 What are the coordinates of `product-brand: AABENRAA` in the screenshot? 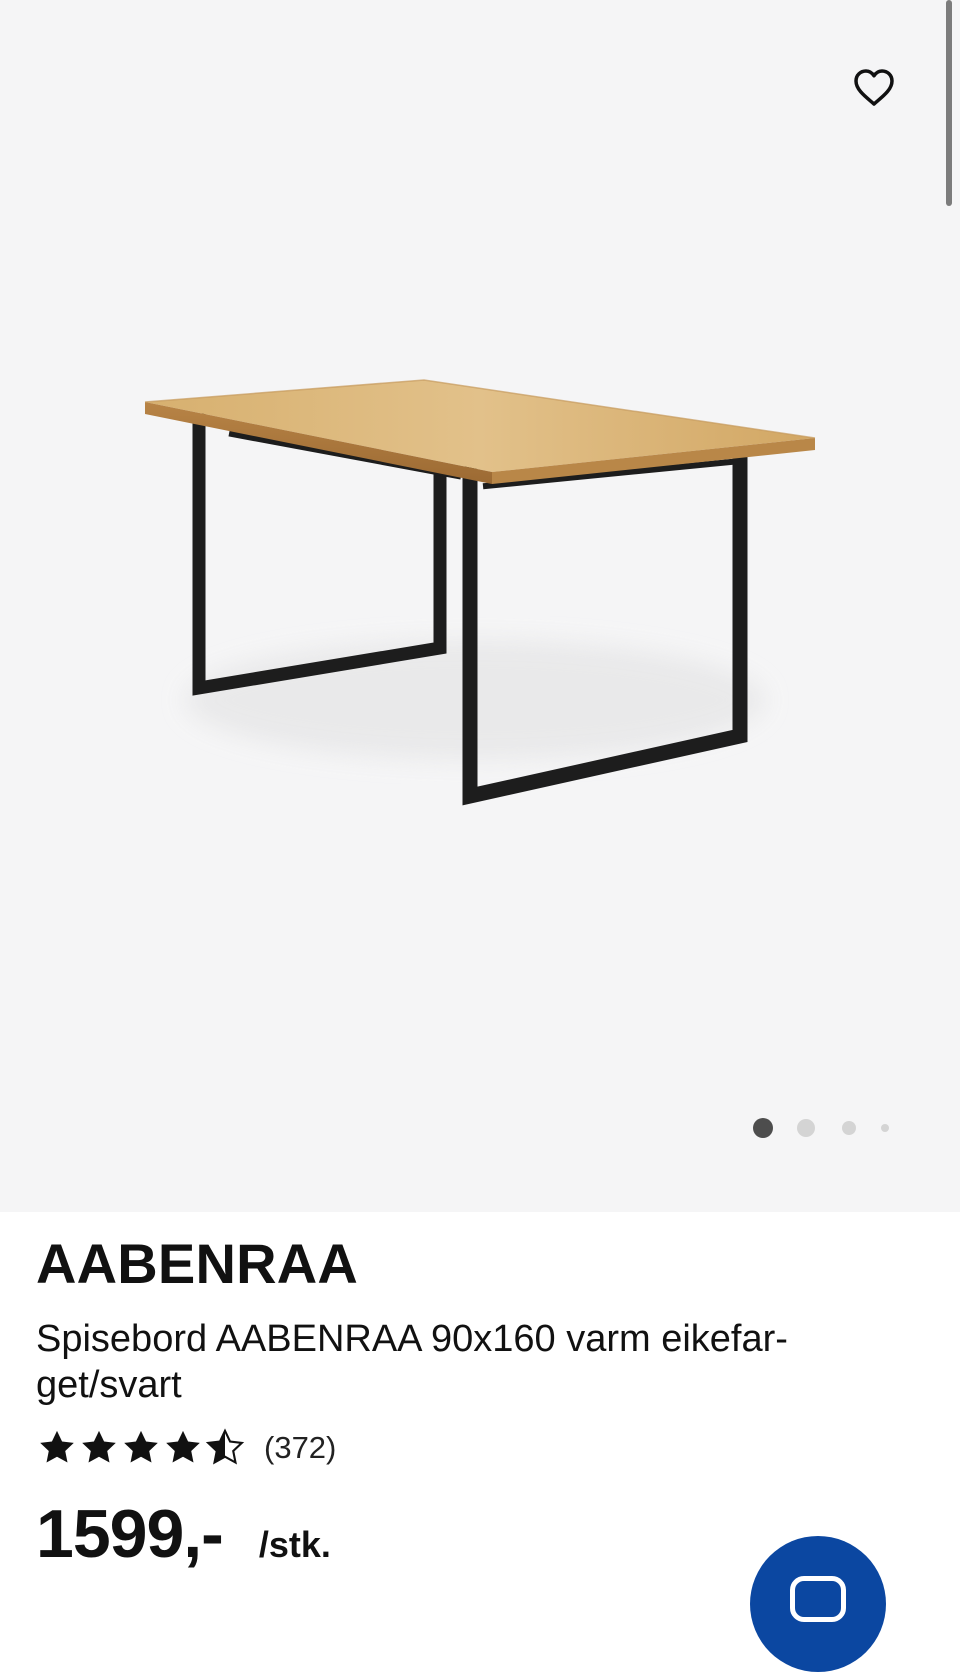 It's located at (197, 1263).